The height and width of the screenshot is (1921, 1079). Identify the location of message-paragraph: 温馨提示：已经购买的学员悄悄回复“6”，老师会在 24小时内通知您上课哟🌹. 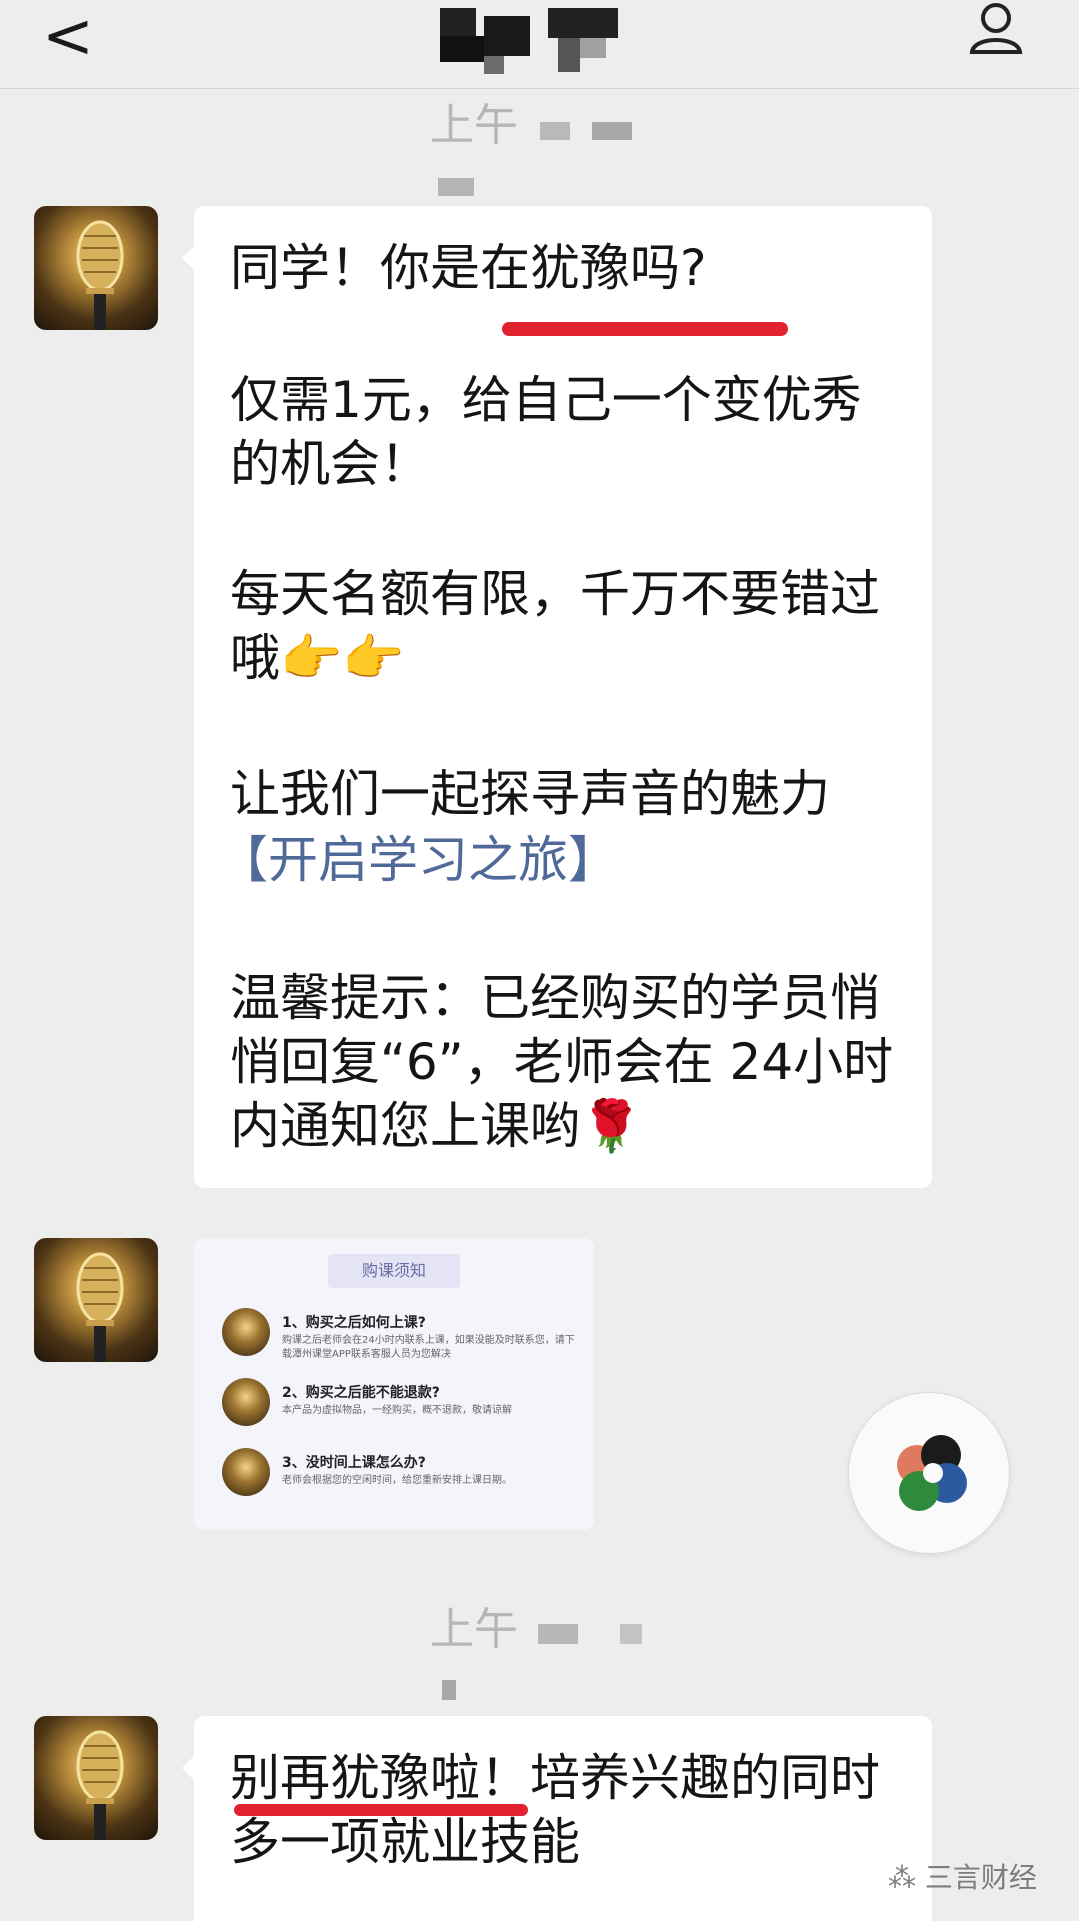
(562, 1062).